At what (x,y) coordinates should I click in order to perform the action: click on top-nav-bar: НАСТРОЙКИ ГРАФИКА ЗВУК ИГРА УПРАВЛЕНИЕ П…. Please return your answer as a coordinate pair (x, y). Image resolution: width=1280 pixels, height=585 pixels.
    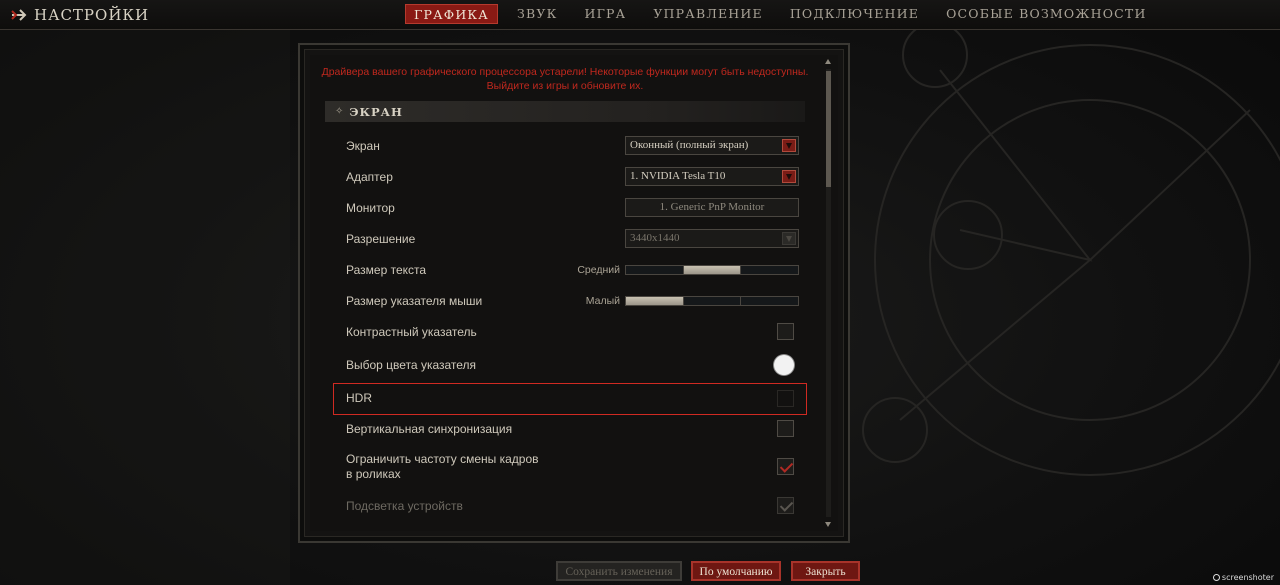
    Looking at the image, I should click on (640, 15).